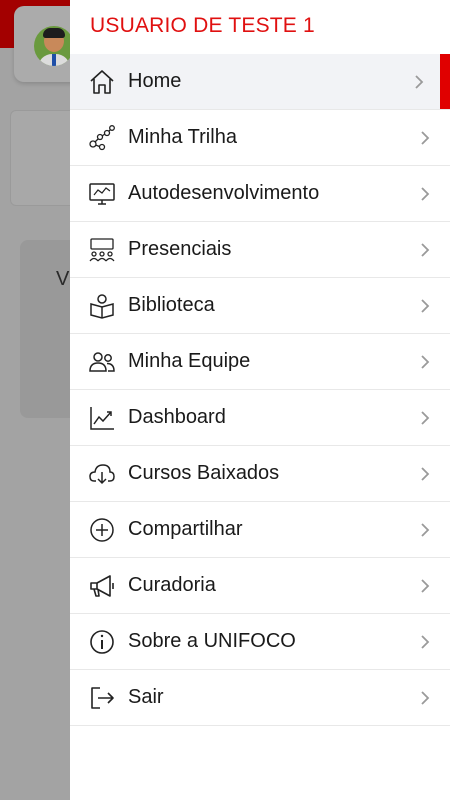 This screenshot has height=800, width=450. I want to click on plus-circle-icon, so click(102, 530).